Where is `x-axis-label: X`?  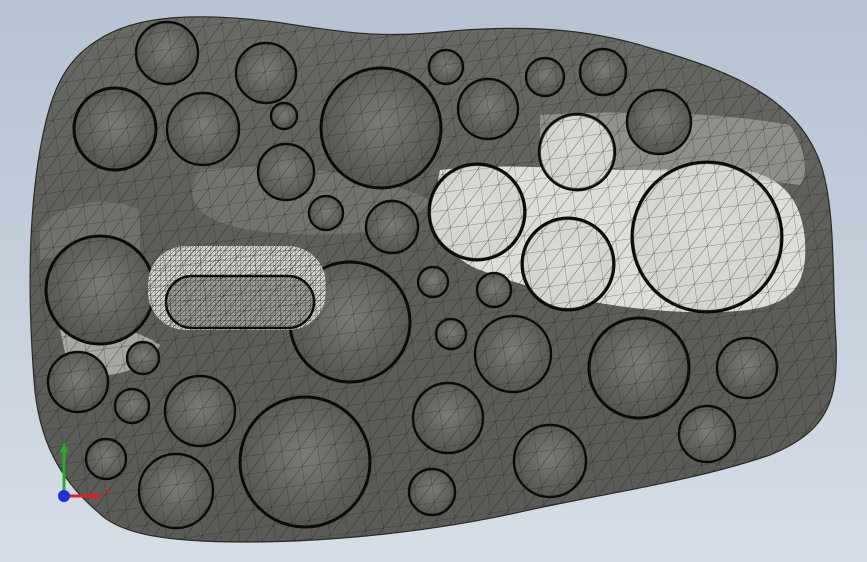
x-axis-label: X is located at coordinates (107, 492).